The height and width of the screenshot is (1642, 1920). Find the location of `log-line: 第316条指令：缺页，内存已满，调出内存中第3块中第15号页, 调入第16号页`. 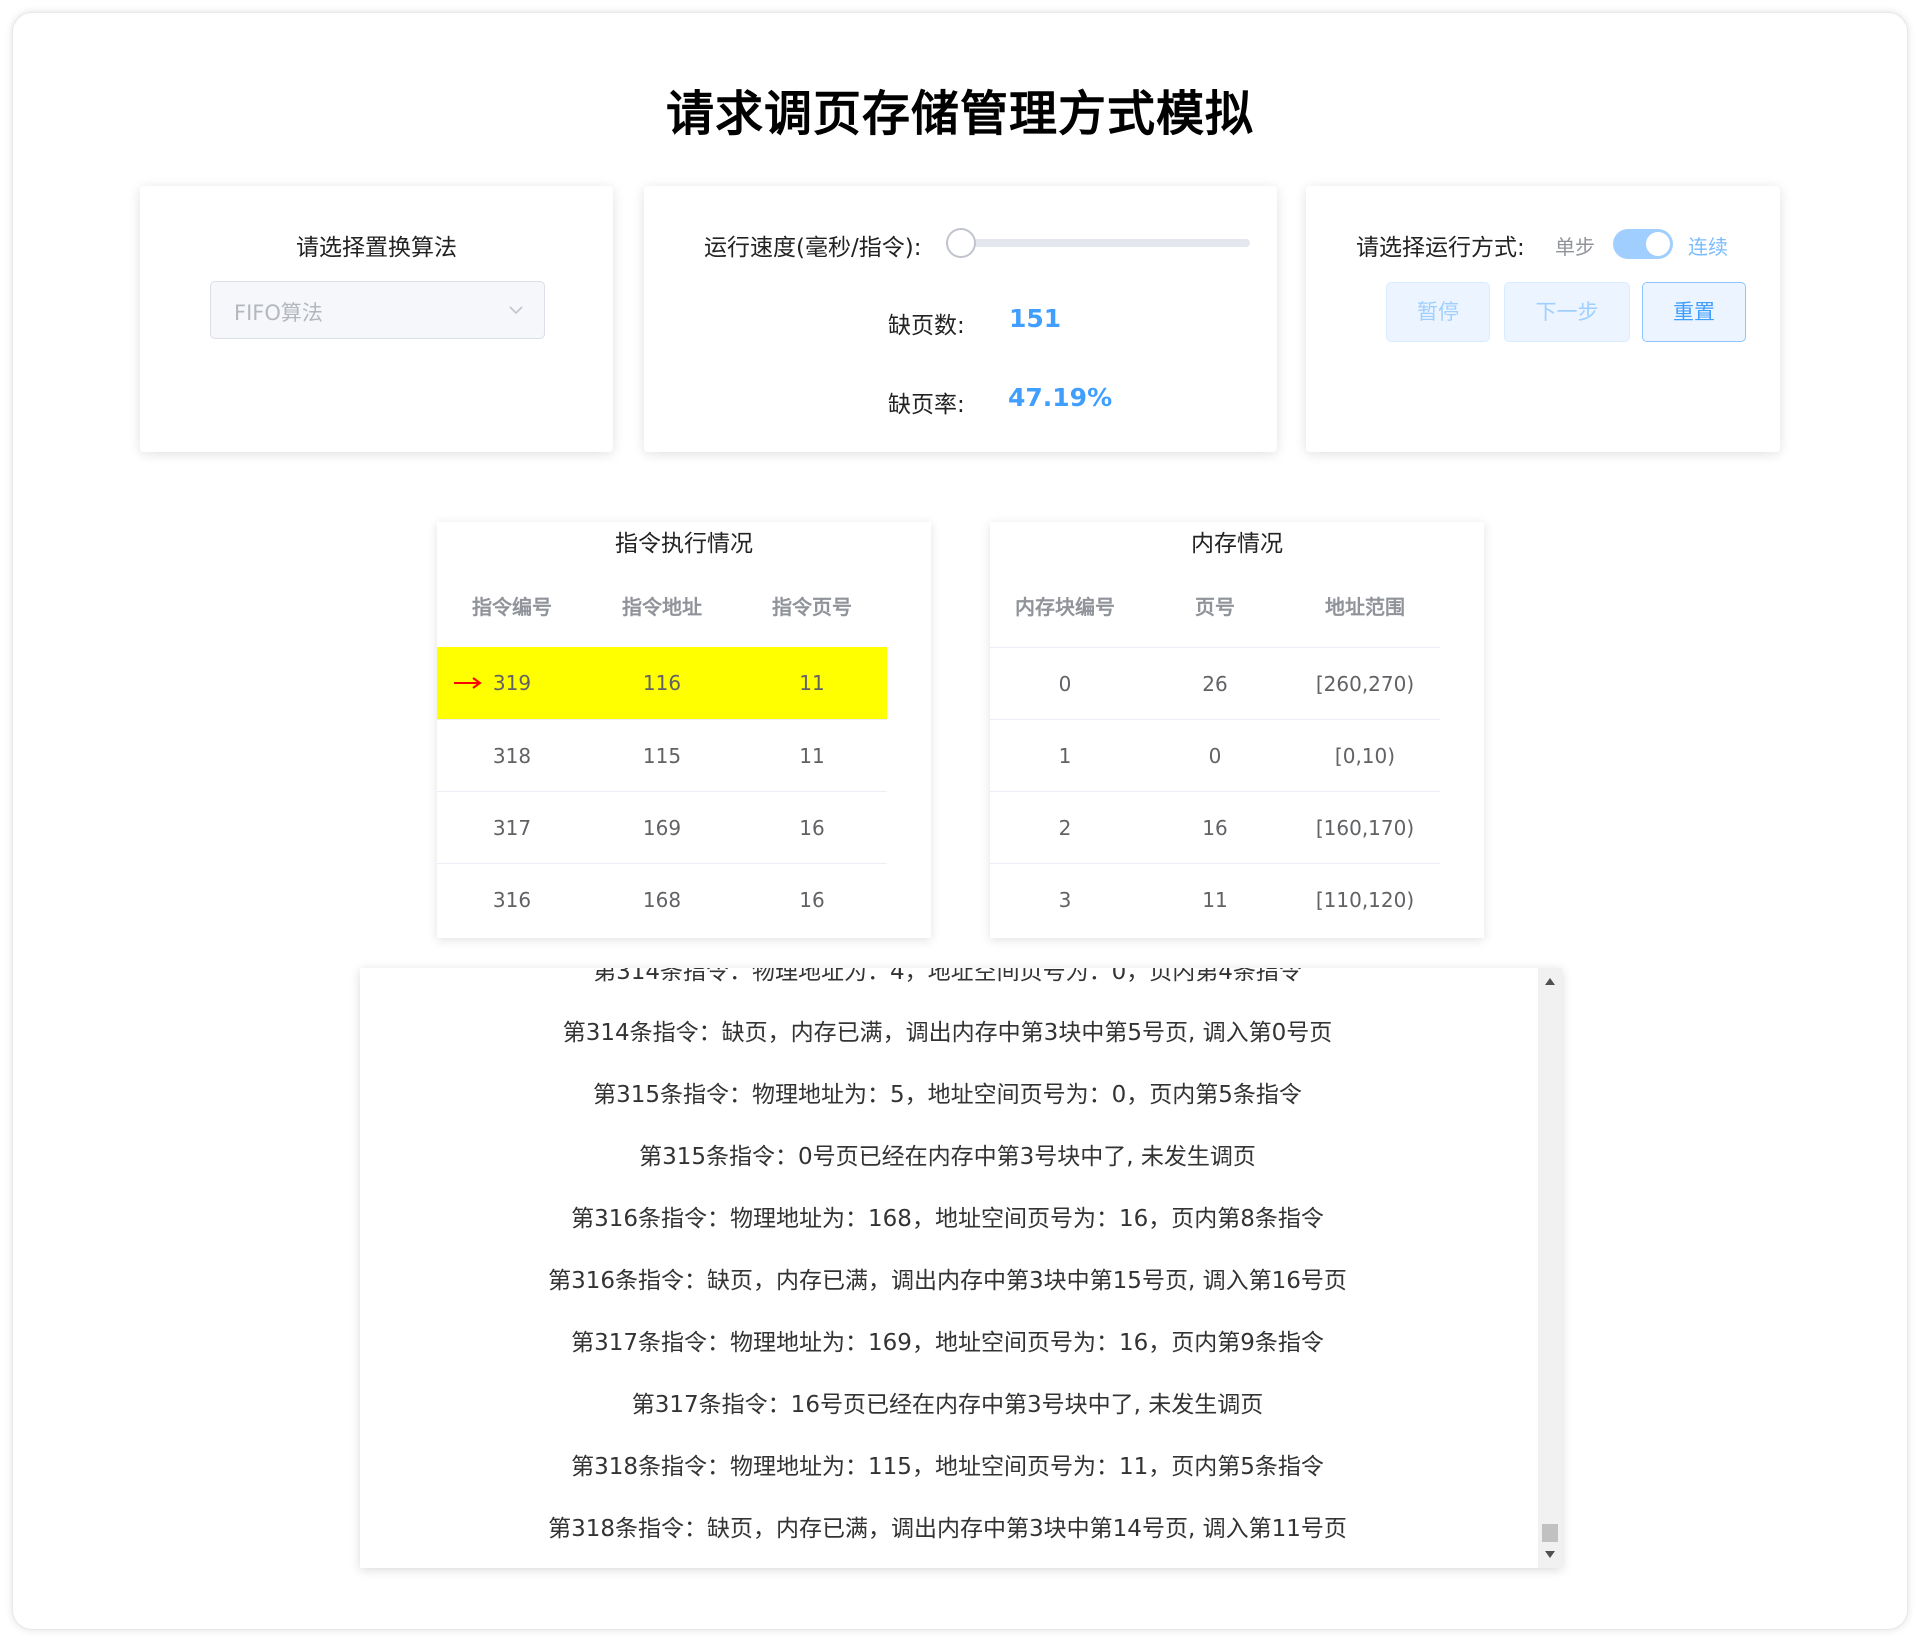

log-line: 第316条指令：缺页，内存已满，调出内存中第3块中第15号页, 调入第16号页 is located at coordinates (947, 1281).